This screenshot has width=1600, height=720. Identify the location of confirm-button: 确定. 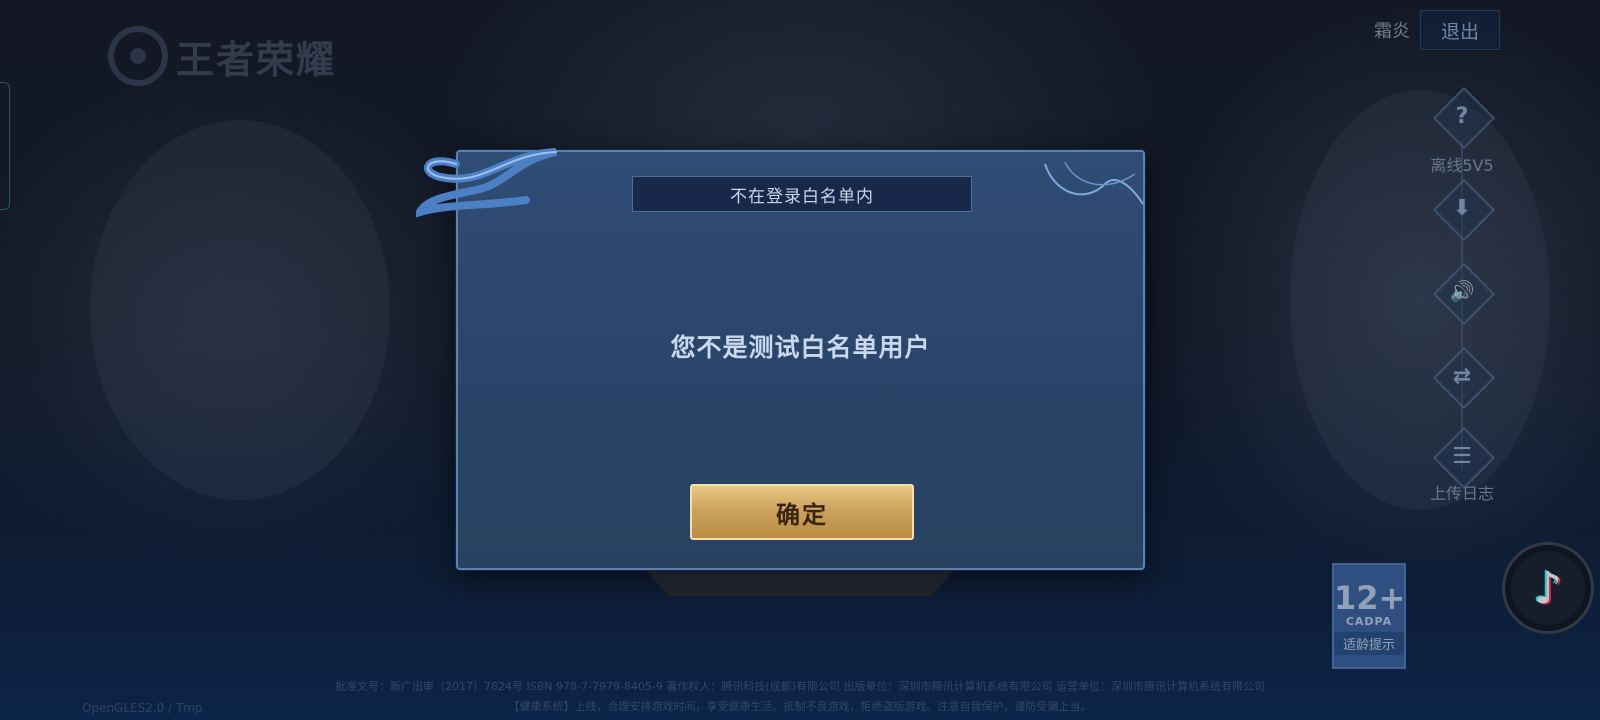
(802, 512).